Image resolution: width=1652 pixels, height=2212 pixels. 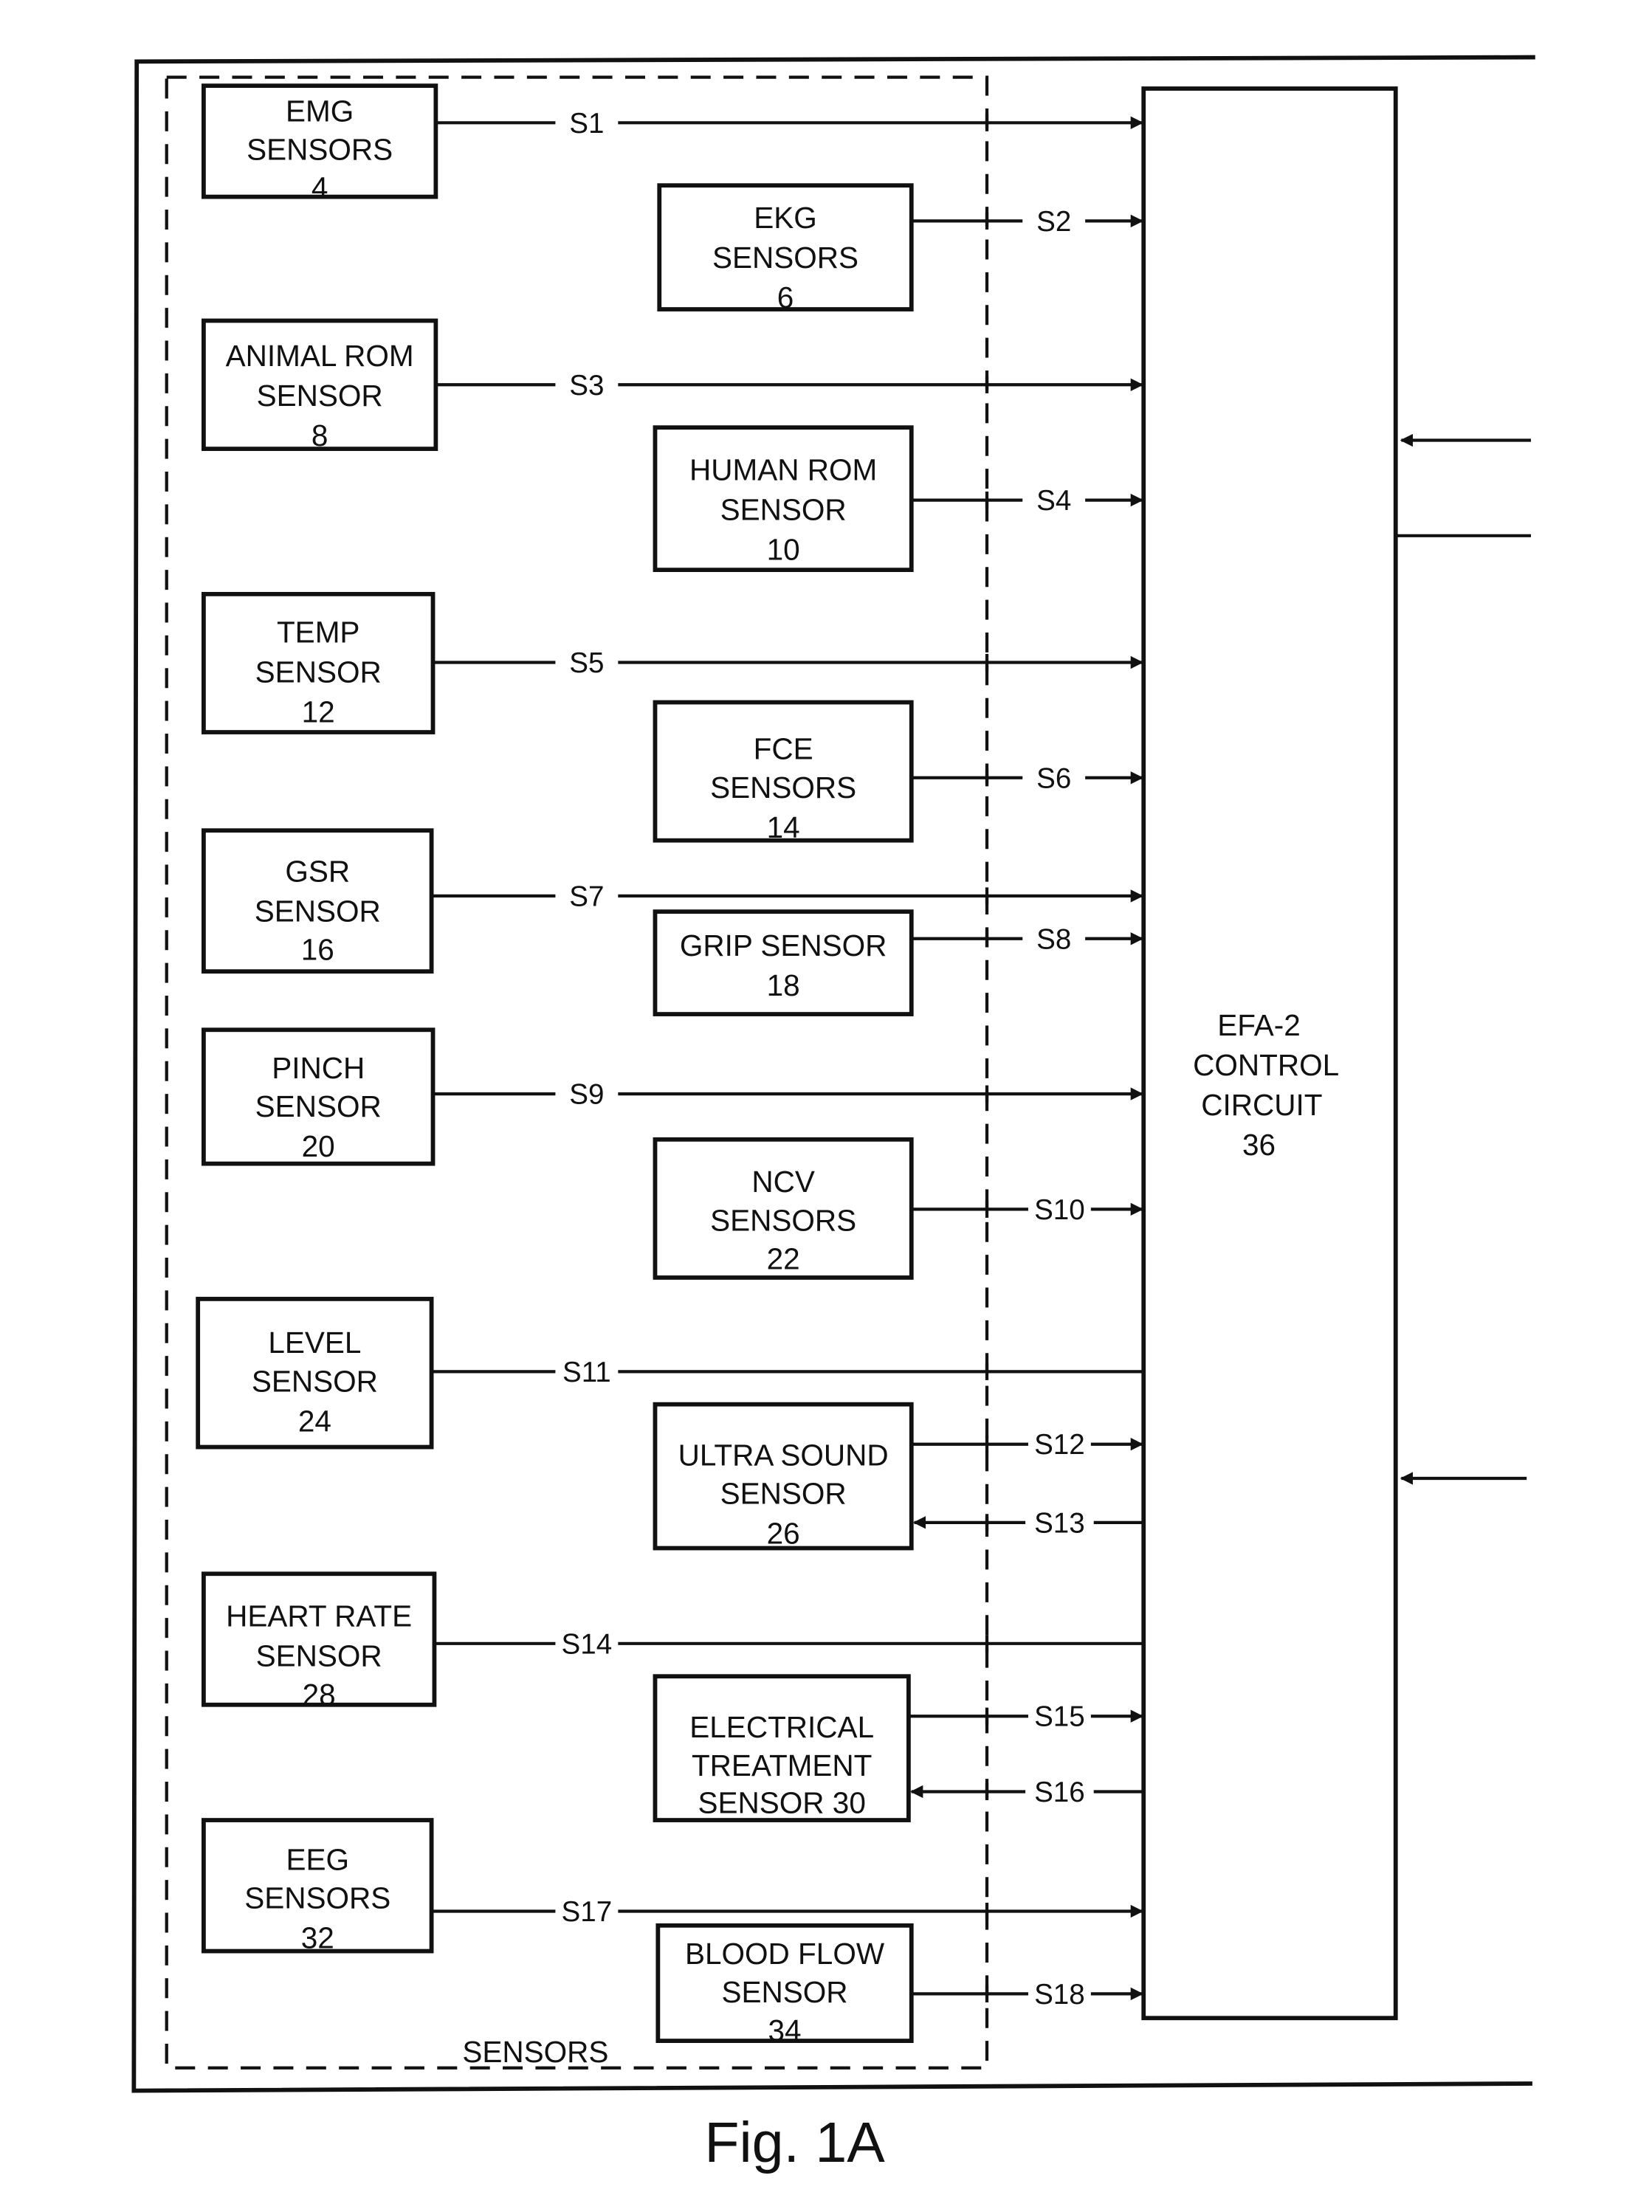 I want to click on sensor-label-line: ELECTRICAL, so click(x=781, y=1727).